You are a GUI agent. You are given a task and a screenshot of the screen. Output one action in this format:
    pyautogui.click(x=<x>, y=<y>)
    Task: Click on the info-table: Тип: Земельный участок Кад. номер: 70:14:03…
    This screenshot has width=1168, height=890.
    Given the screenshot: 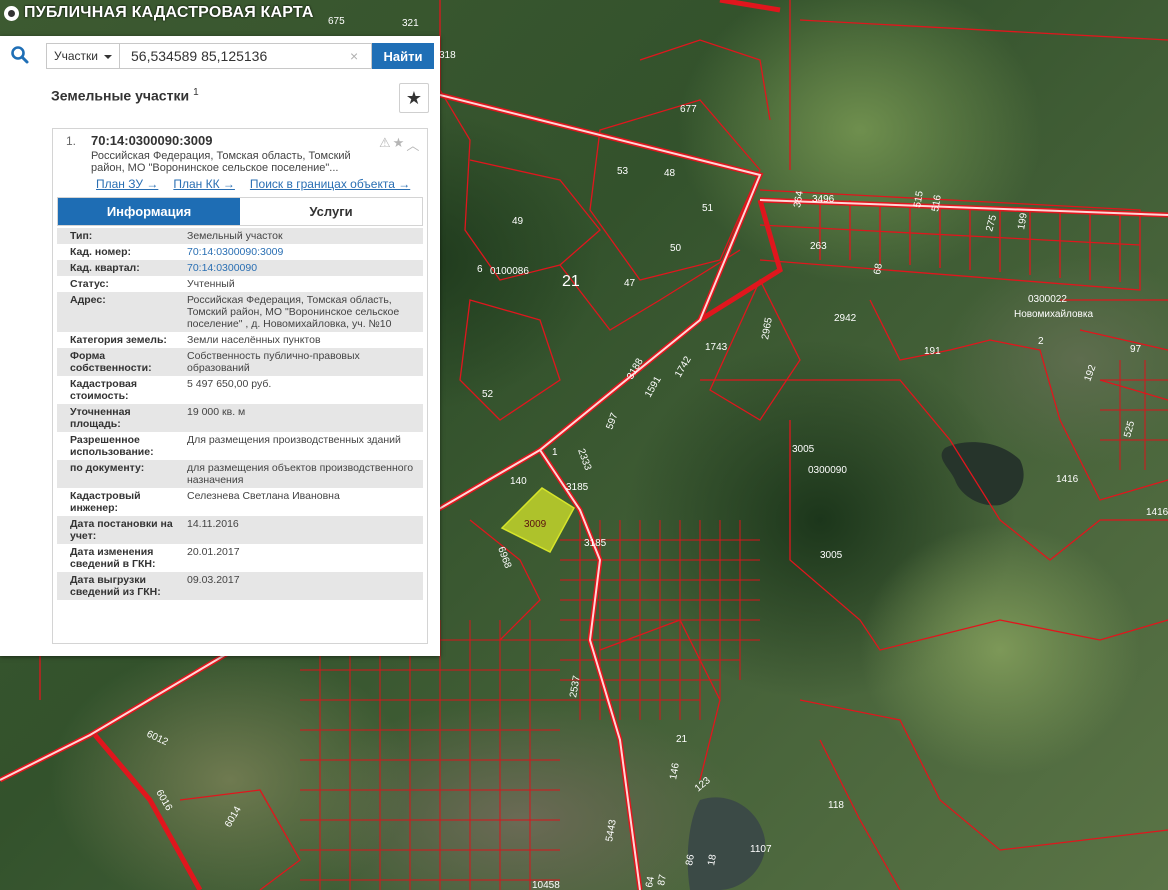 What is the action you would take?
    pyautogui.click(x=240, y=414)
    